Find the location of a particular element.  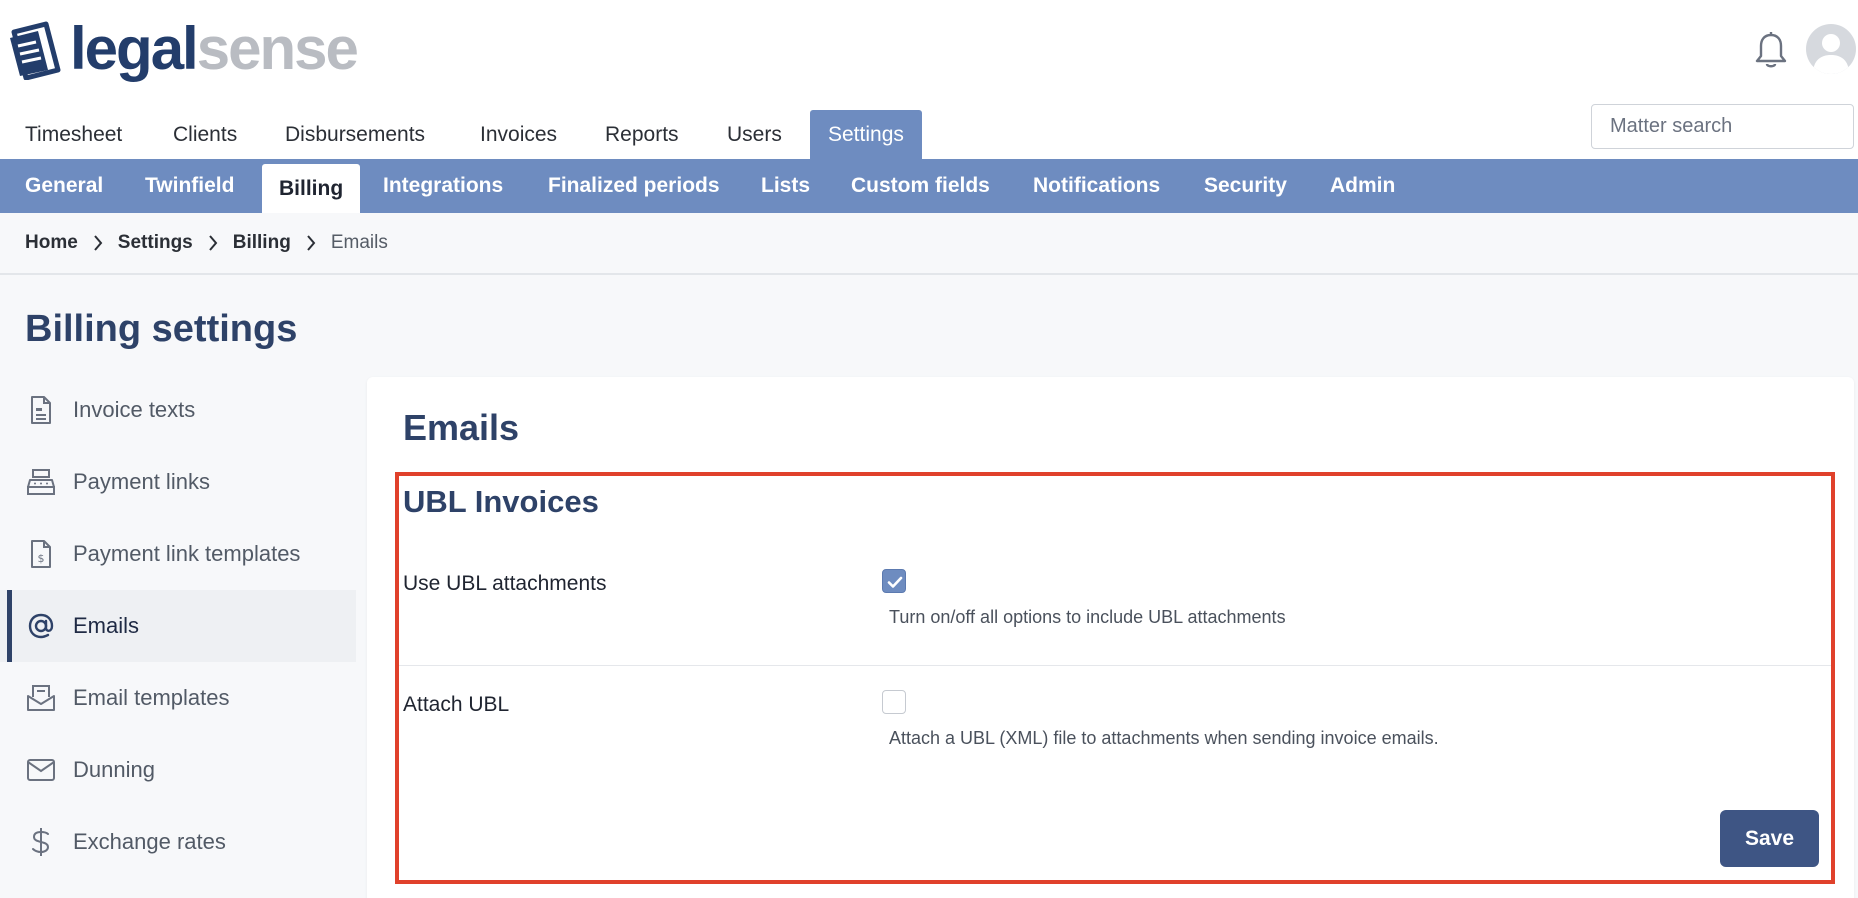

breadcrumb: Home Settings Billing Emails is located at coordinates (929, 244).